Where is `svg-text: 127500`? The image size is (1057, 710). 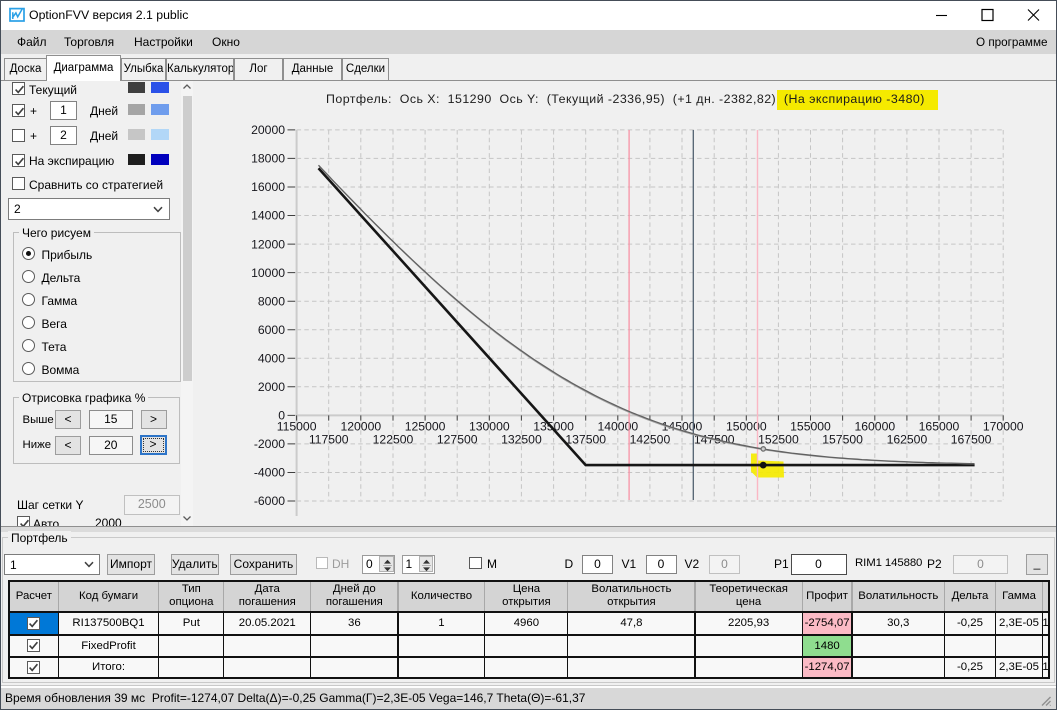 svg-text: 127500 is located at coordinates (457, 440).